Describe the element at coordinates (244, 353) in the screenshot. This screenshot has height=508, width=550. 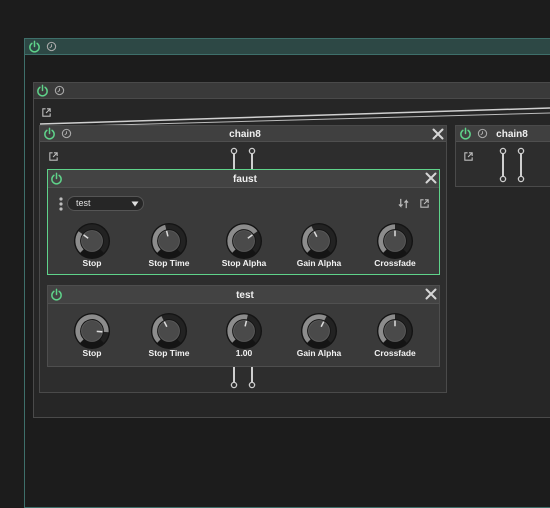
I see `knob-label: 1.00` at that location.